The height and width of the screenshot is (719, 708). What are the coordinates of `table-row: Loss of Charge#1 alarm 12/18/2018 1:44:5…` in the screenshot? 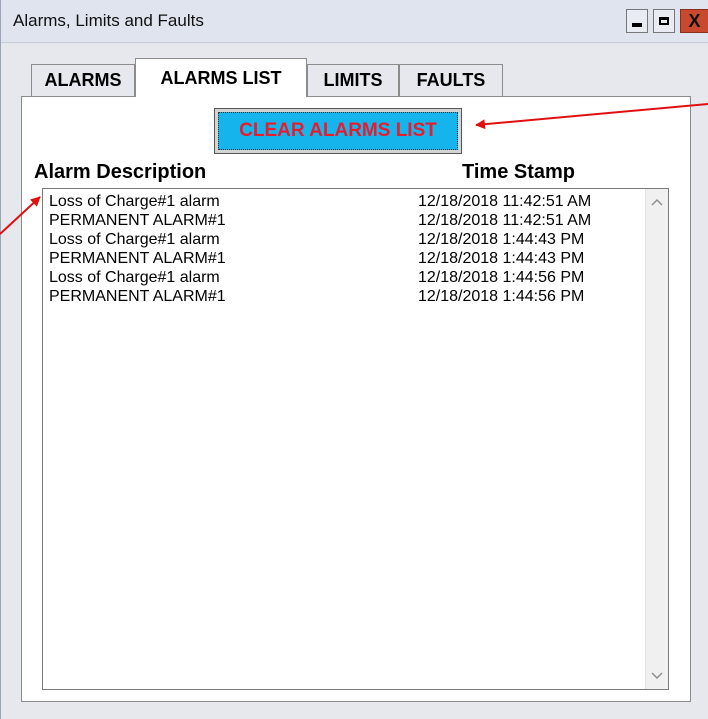 It's located at (343, 278).